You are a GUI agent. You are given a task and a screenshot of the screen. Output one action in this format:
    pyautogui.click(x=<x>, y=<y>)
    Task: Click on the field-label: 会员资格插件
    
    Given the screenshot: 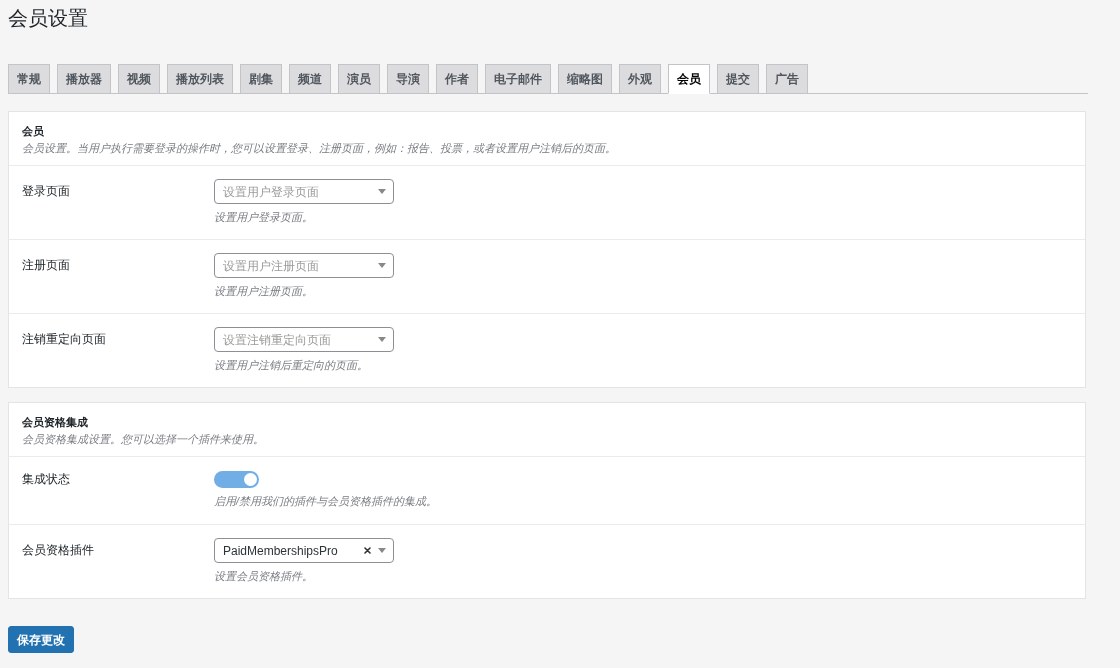 What is the action you would take?
    pyautogui.click(x=58, y=550)
    